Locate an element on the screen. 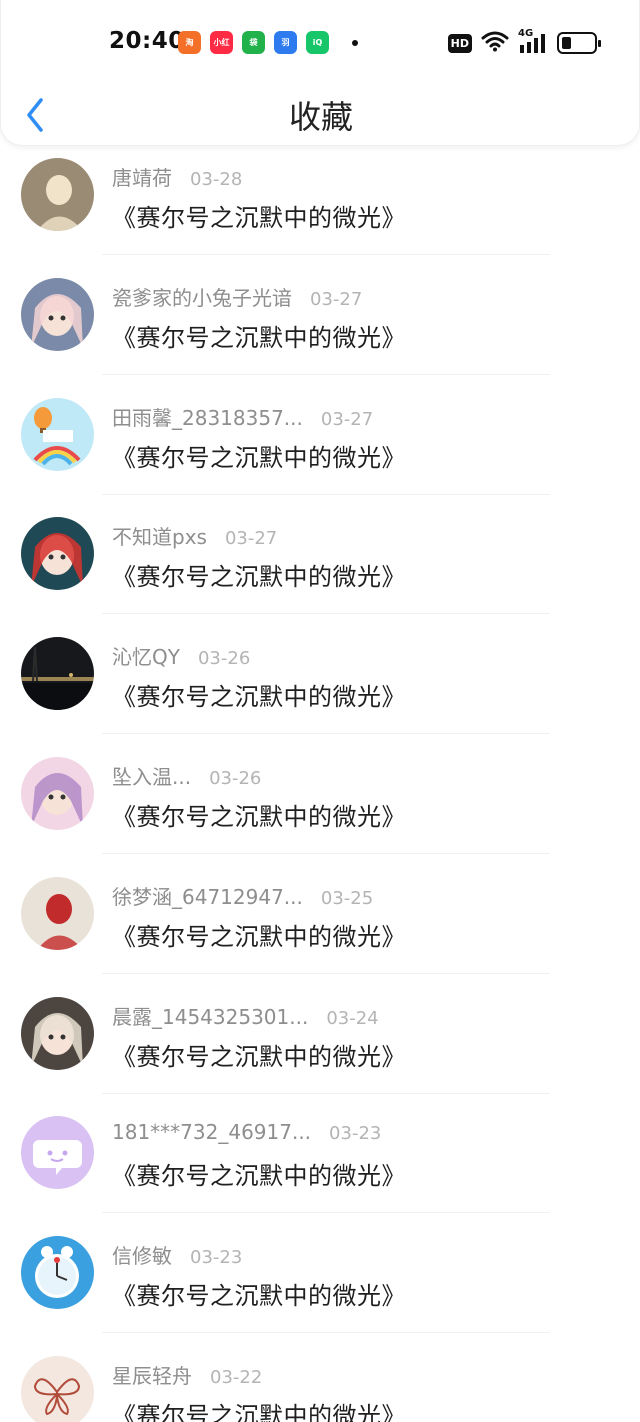 This screenshot has height=1422, width=640. status-time: 20:40 is located at coordinates (147, 41).